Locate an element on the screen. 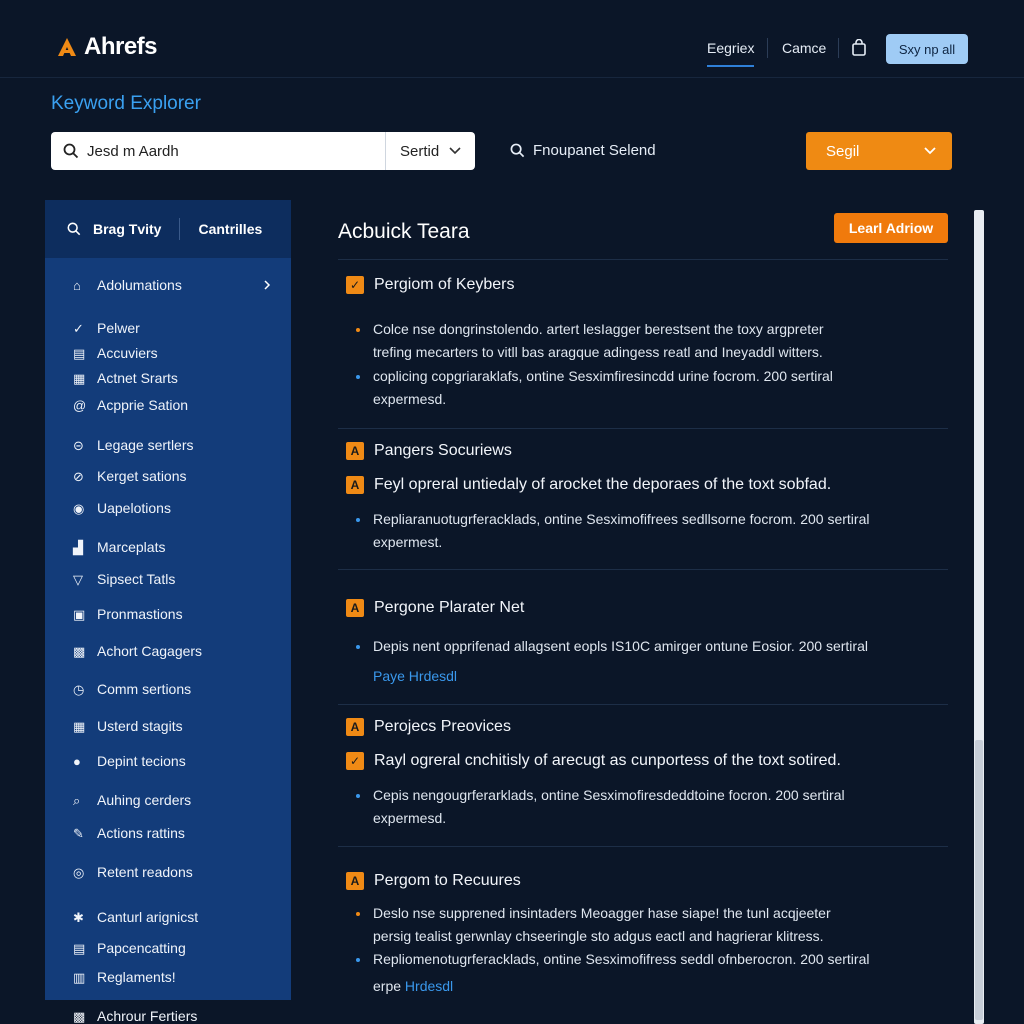  section-heading: A Pergone Plarater Net is located at coordinates (435, 608).